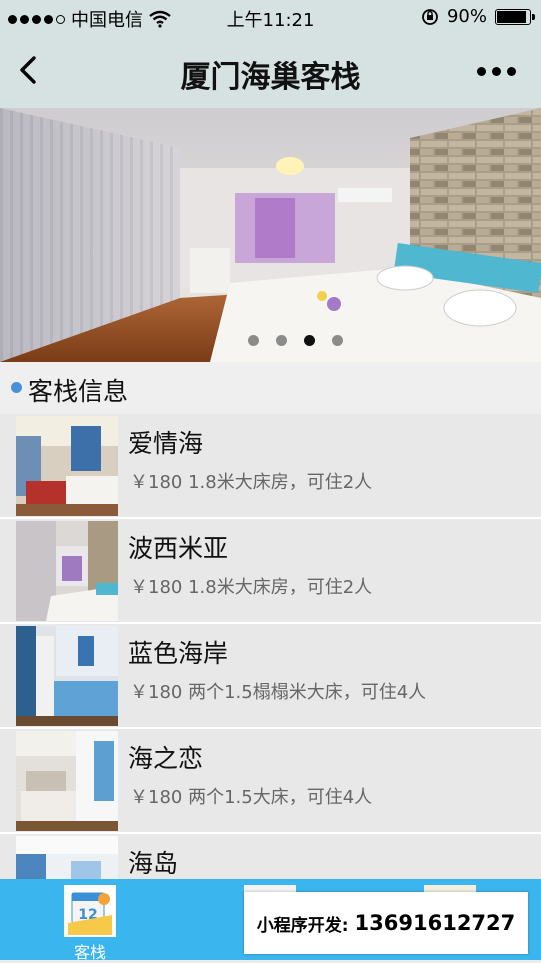 Image resolution: width=541 pixels, height=963 pixels. Describe the element at coordinates (251, 797) in the screenshot. I see `room-desc: ￥180 两个1.5大床，可住4人` at that location.